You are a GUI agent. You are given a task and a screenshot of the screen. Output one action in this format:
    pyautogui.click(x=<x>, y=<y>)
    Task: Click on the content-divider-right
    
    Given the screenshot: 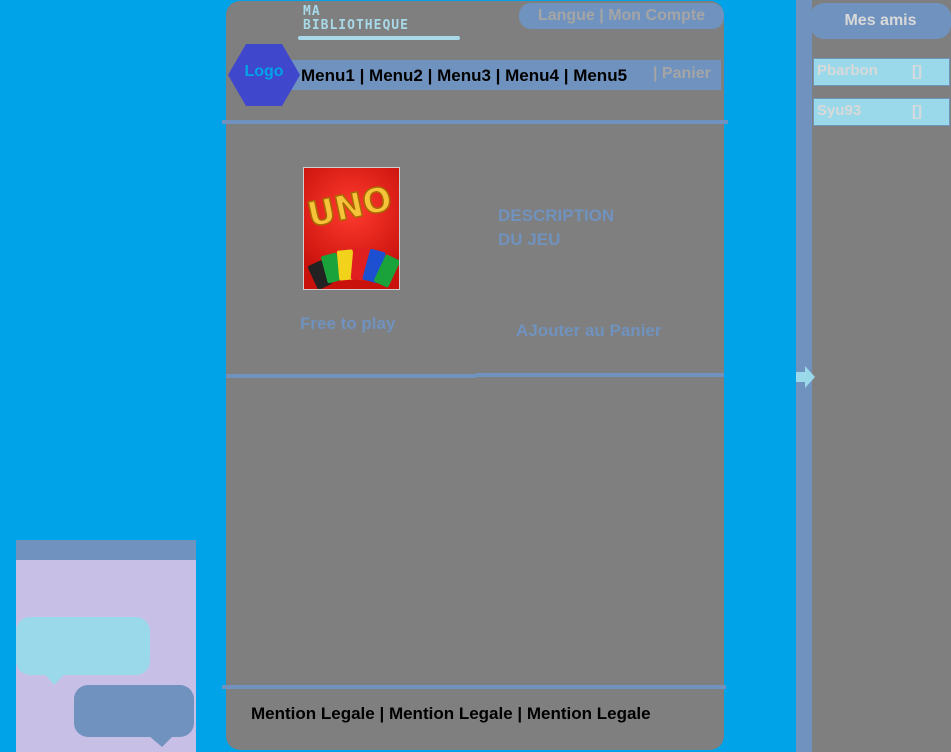 What is the action you would take?
    pyautogui.click(x=600, y=375)
    